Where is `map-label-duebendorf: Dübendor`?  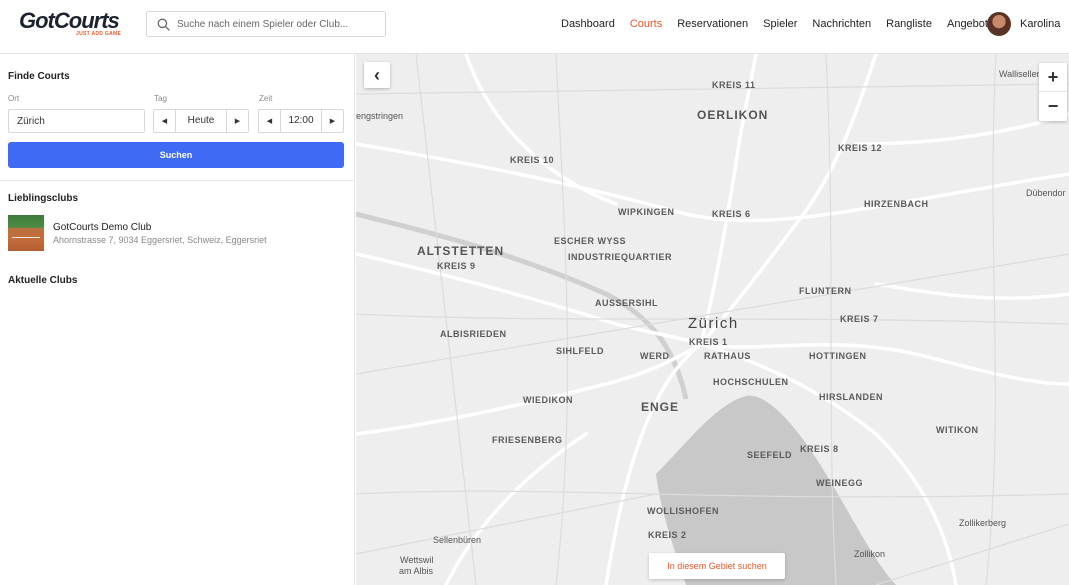
map-label-duebendorf: Dübendor is located at coordinates (1046, 193).